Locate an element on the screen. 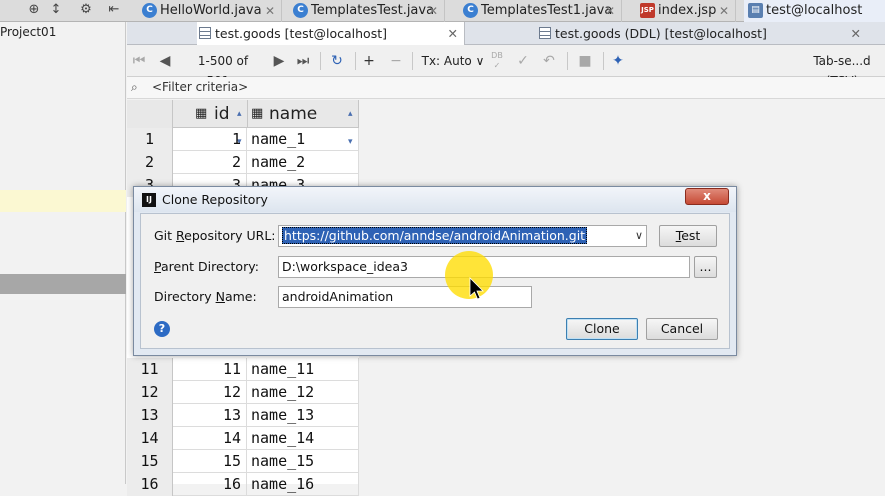 The image size is (885, 496). table-row: 14 14 name_14 is located at coordinates (243, 438).